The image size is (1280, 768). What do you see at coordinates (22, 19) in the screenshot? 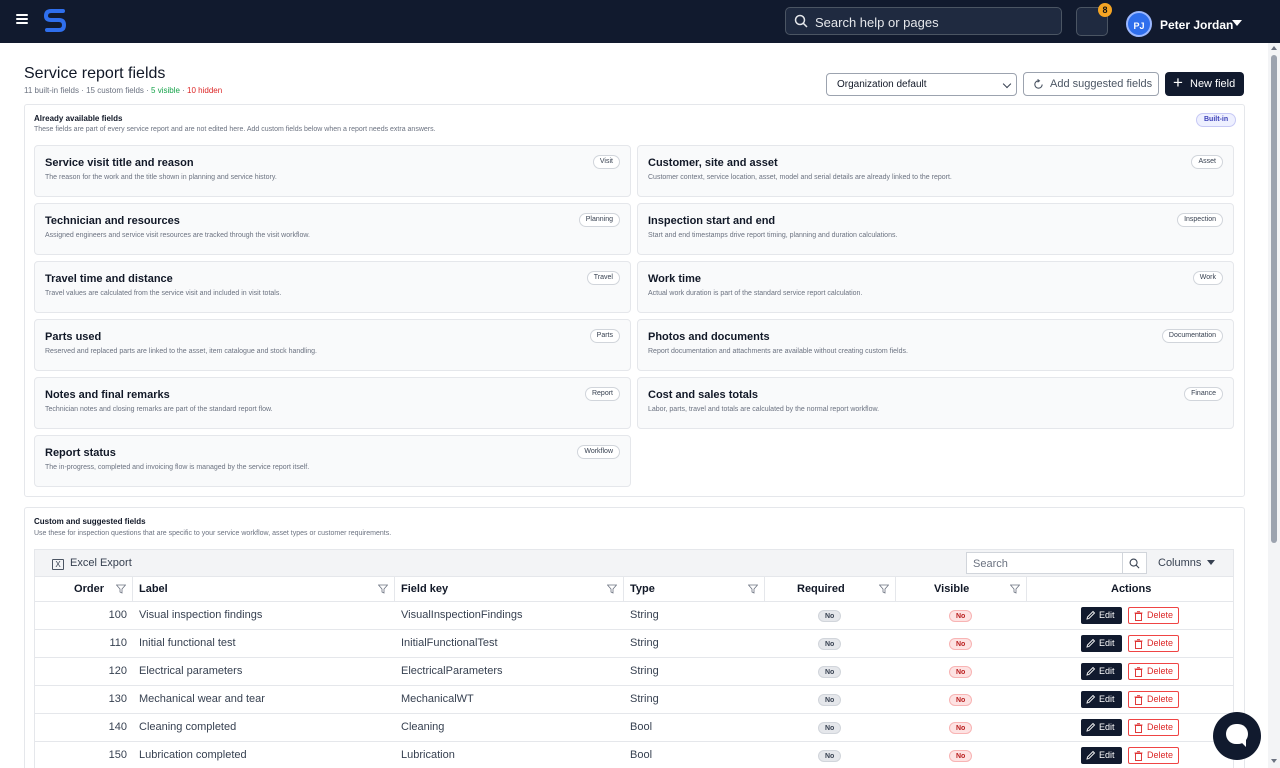
I see `menu-icon` at bounding box center [22, 19].